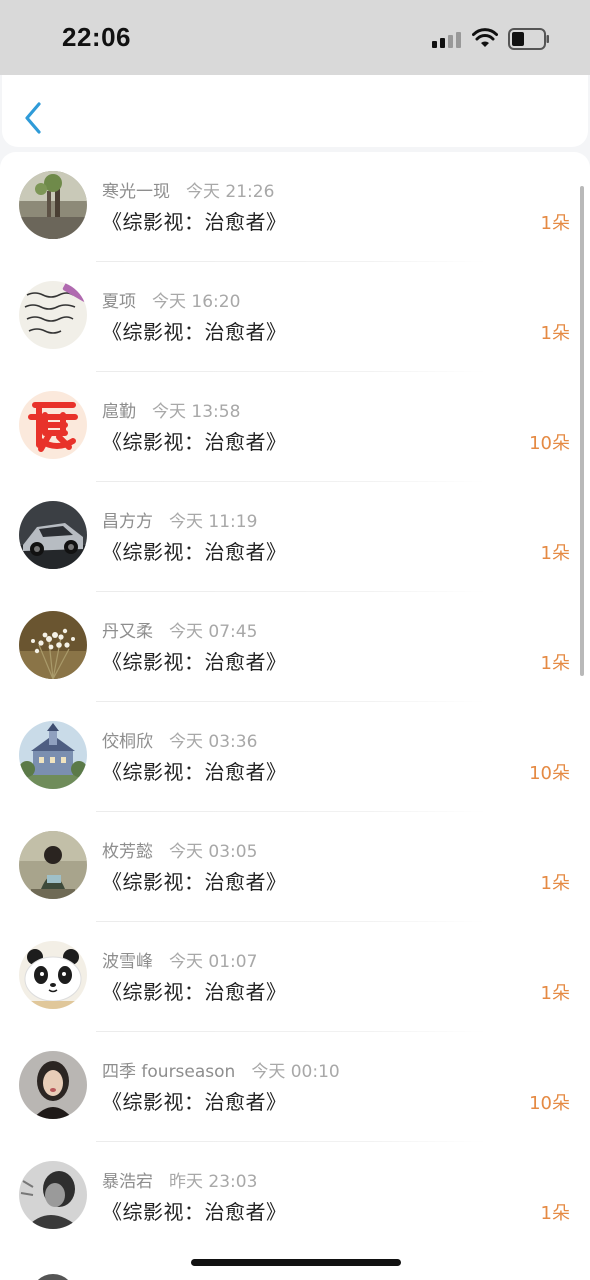 The height and width of the screenshot is (1280, 590). What do you see at coordinates (295, 1072) in the screenshot?
I see `timestamp: 今天 00:10` at bounding box center [295, 1072].